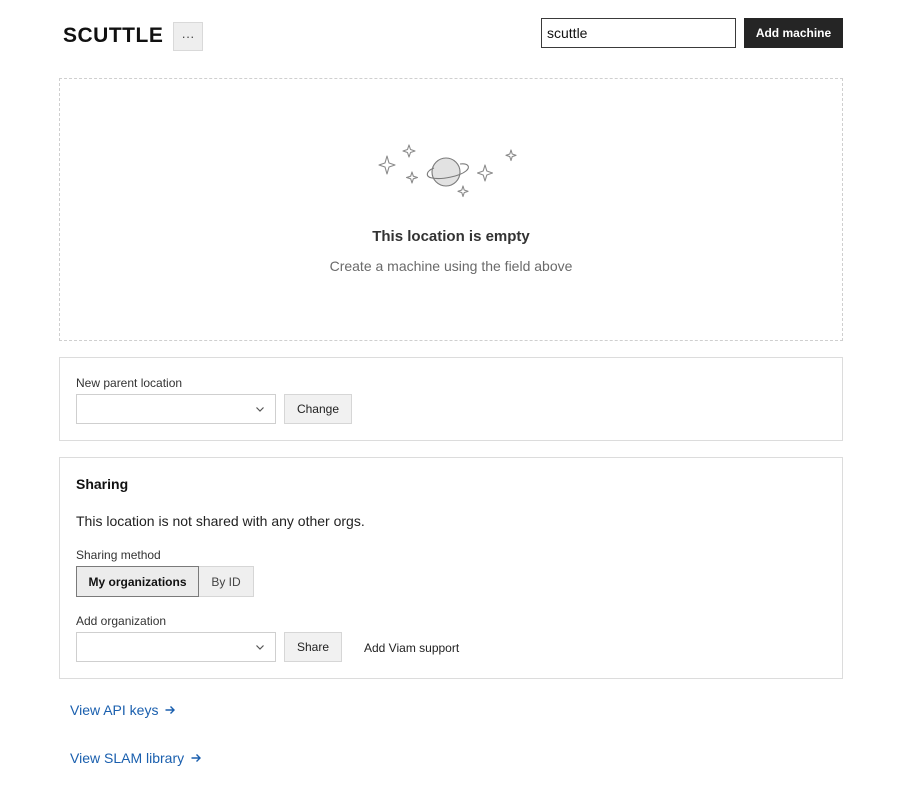  What do you see at coordinates (447, 171) in the screenshot?
I see `planet-with-sparkles-icon` at bounding box center [447, 171].